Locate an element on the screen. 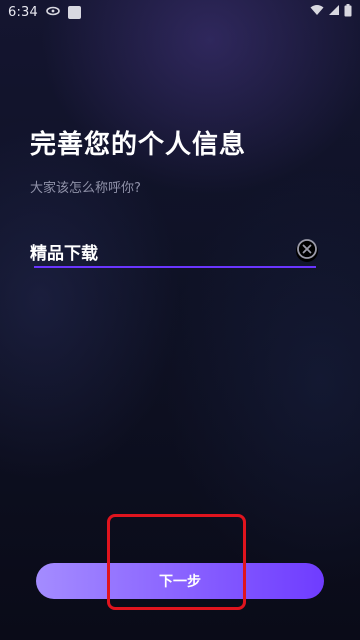 The image size is (360, 640). app-icon is located at coordinates (74, 12).